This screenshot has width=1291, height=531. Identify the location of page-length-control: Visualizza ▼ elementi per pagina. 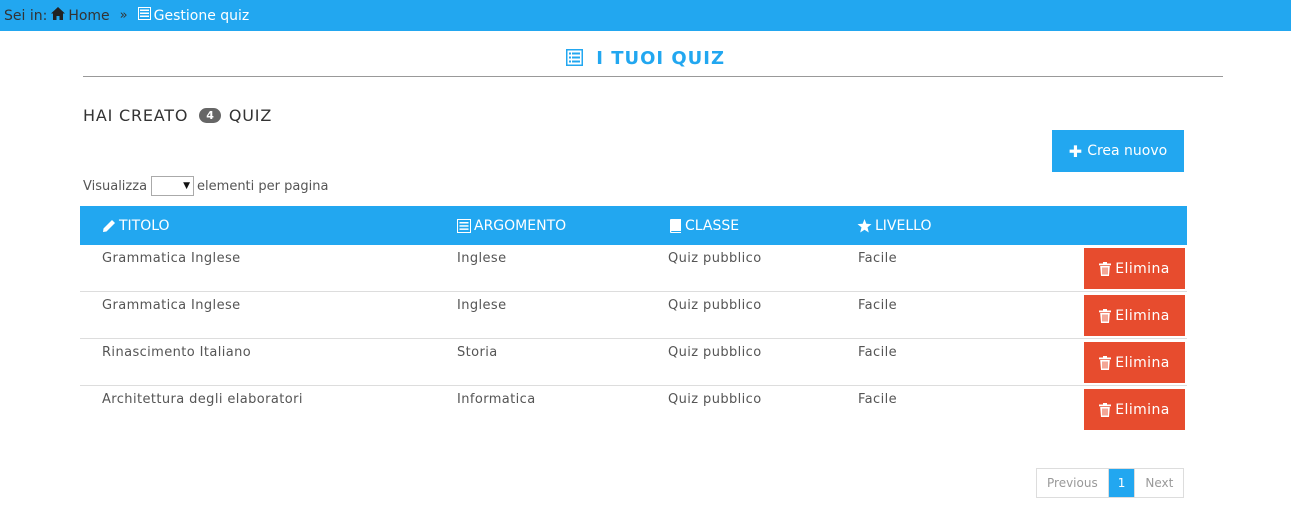
(205, 186).